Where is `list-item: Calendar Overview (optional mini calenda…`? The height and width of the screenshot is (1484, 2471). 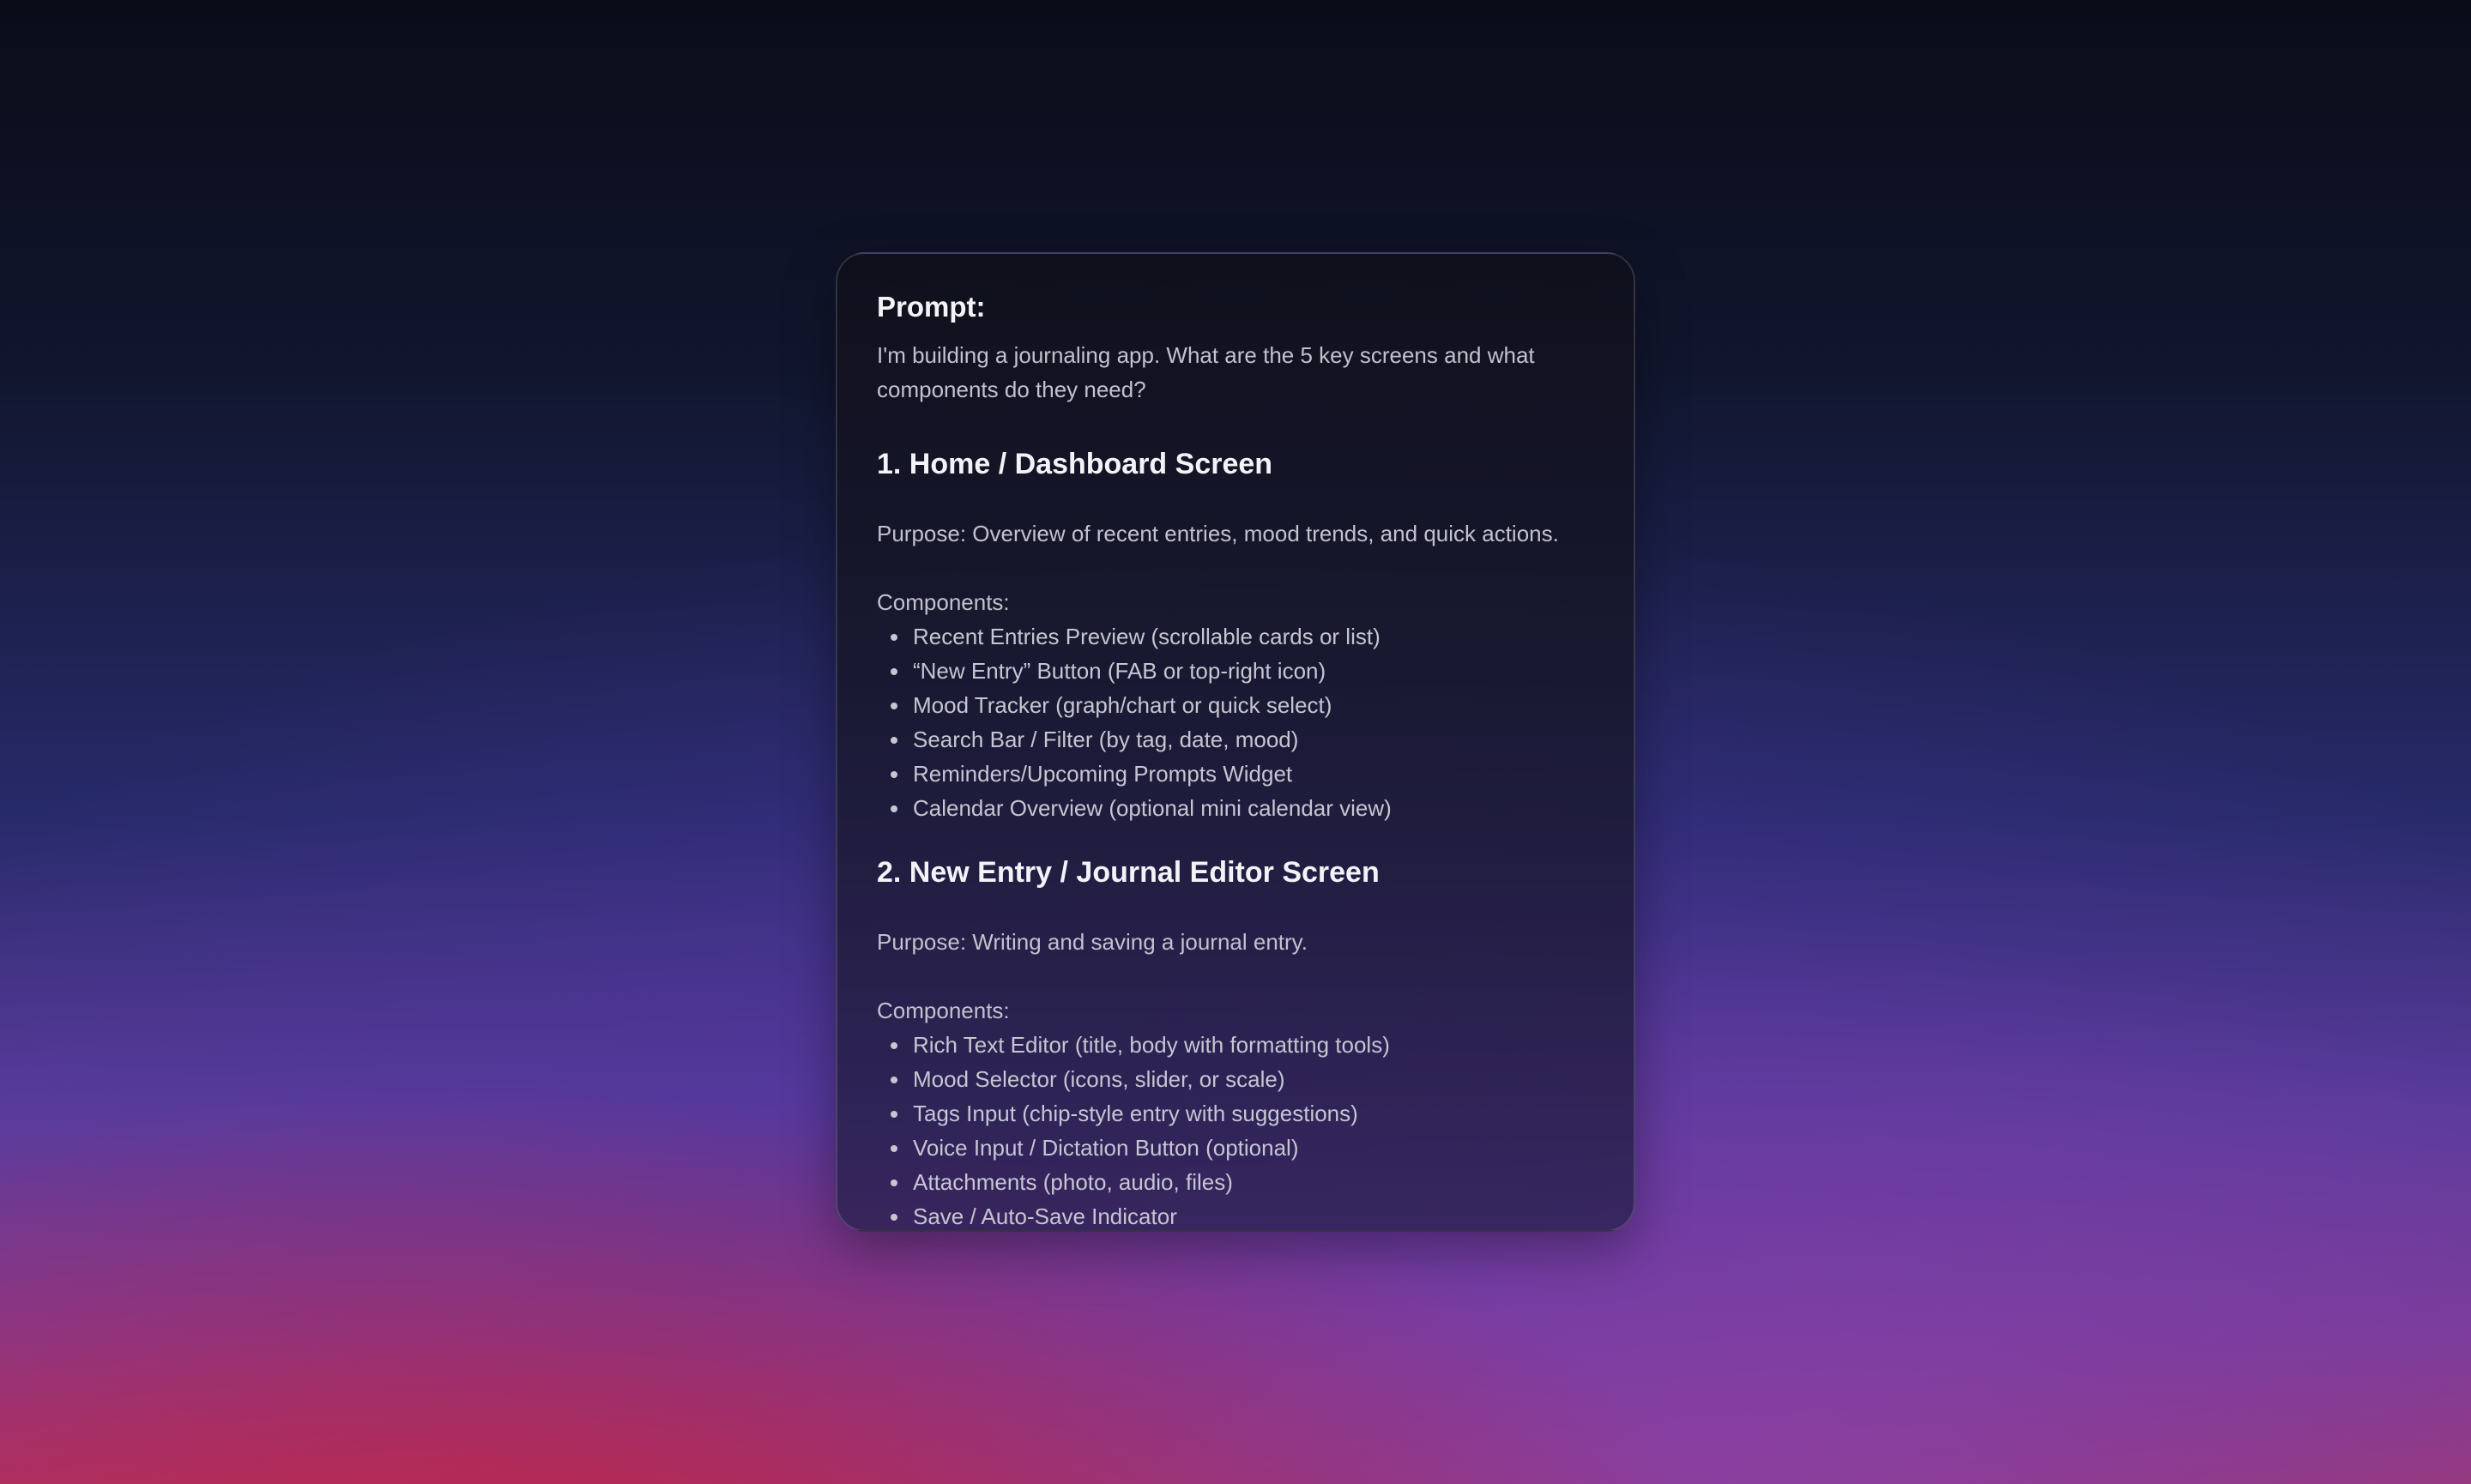 list-item: Calendar Overview (optional mini calenda… is located at coordinates (1235, 808).